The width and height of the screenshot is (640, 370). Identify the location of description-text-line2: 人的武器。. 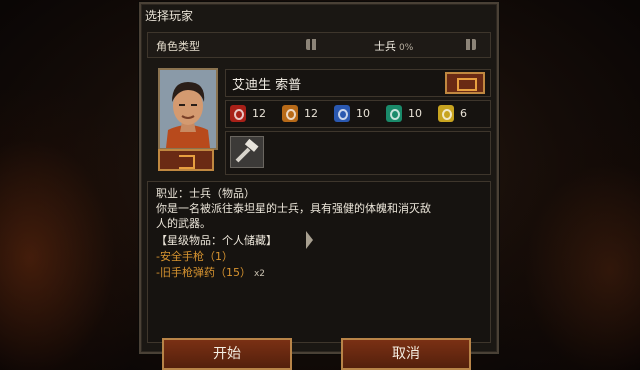
(183, 223).